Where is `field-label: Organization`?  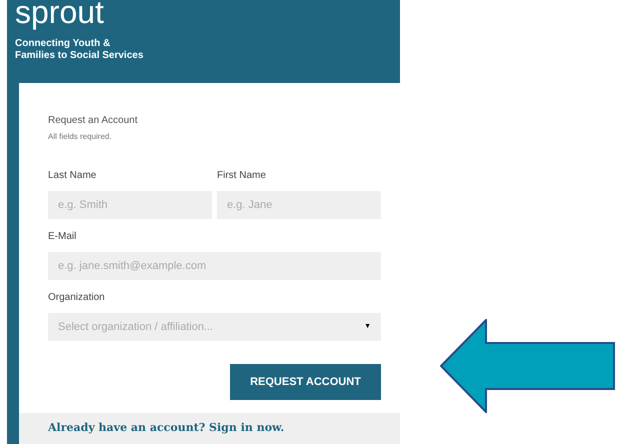
field-label: Organization is located at coordinates (76, 298).